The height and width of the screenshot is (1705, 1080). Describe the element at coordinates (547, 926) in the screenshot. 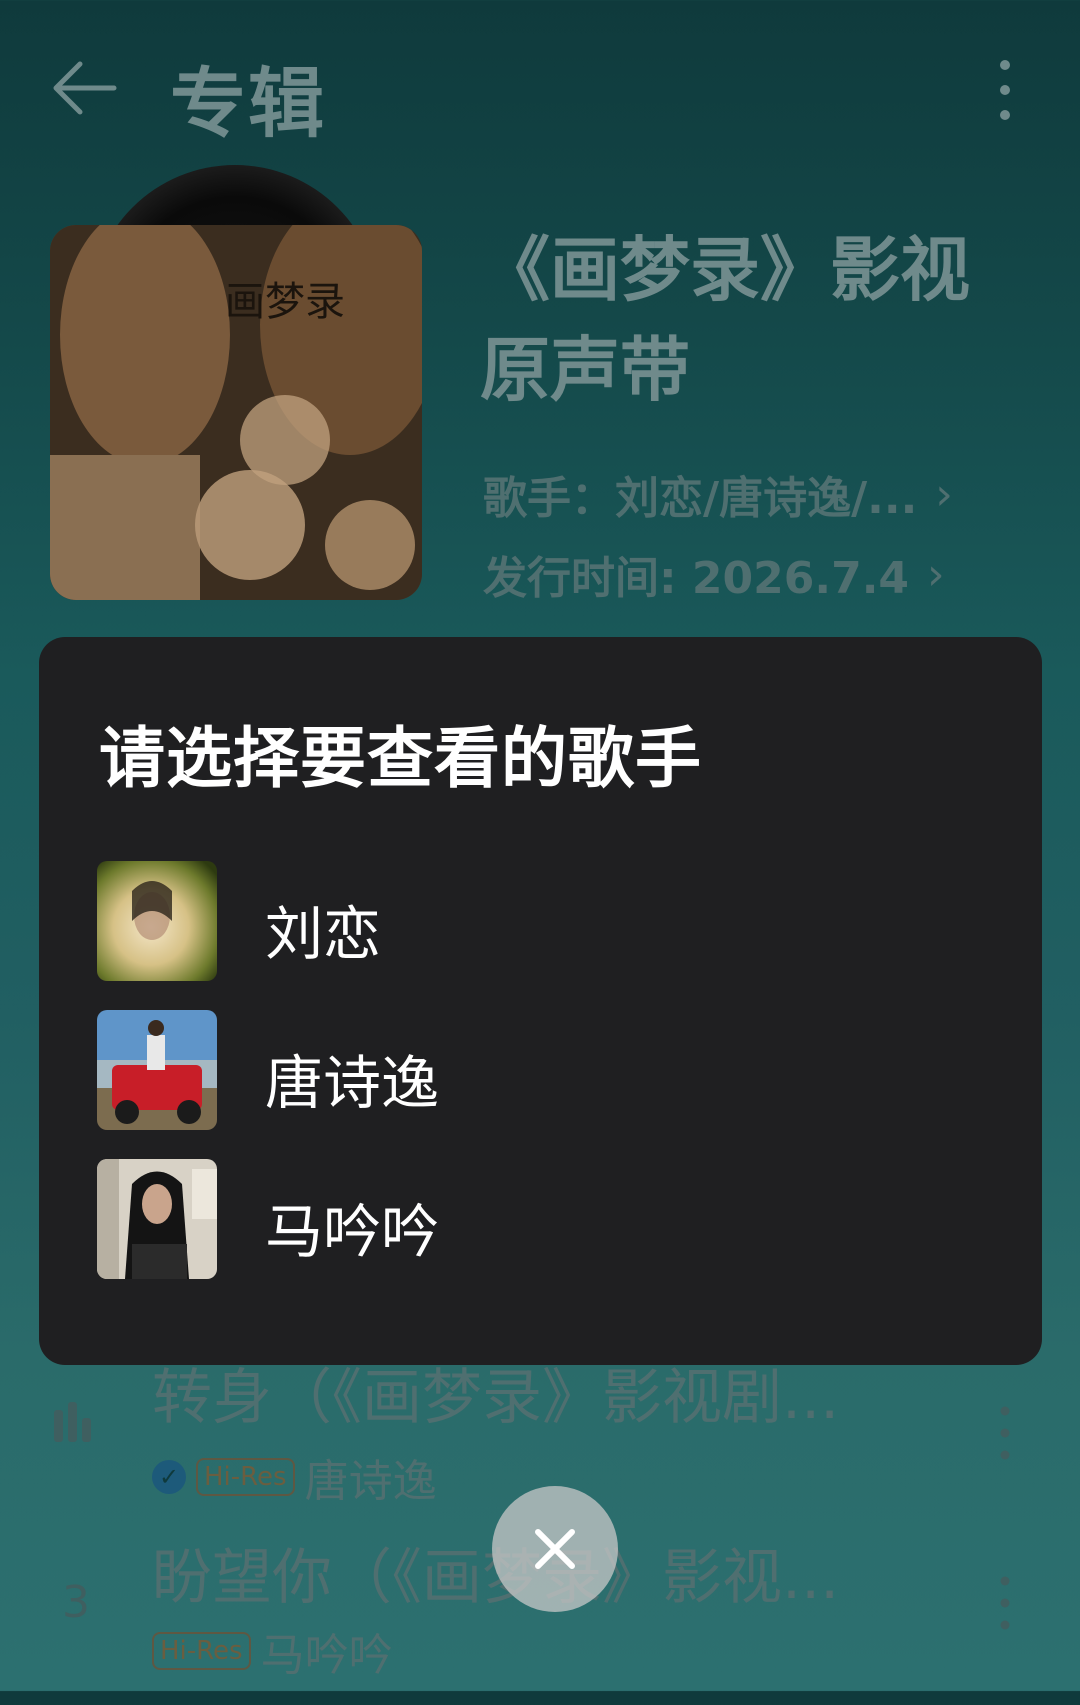

I see `artist-item: 刘恋` at that location.